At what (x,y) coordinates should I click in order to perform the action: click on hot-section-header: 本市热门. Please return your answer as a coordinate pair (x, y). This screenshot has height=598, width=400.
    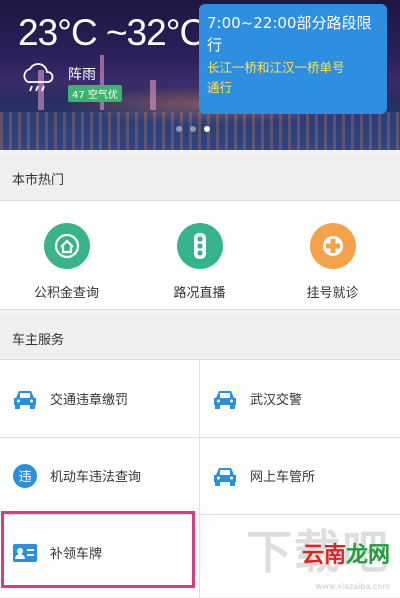
    Looking at the image, I should click on (200, 181).